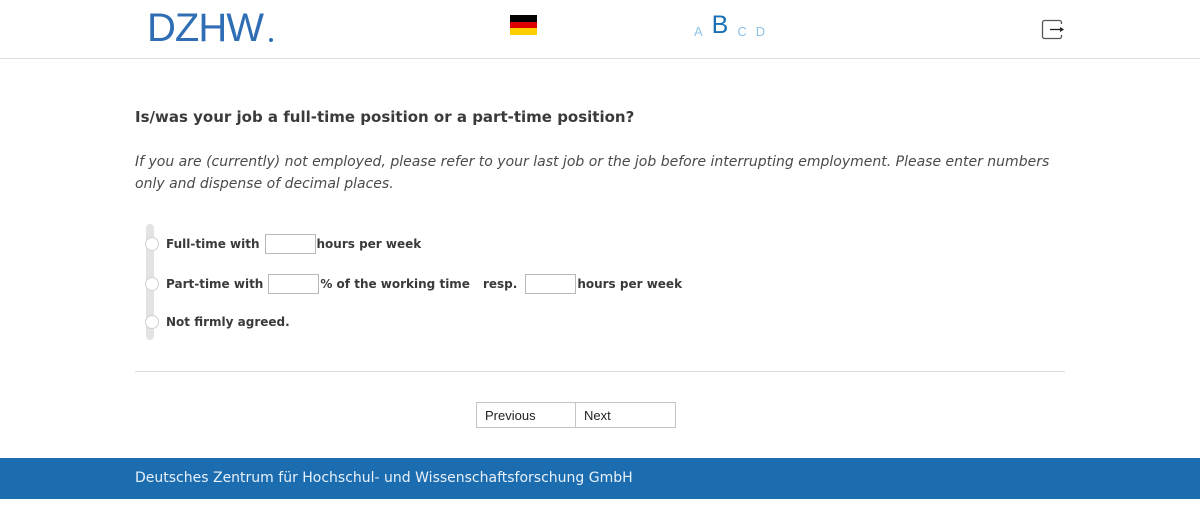  I want to click on german-flag-icon, so click(523, 25).